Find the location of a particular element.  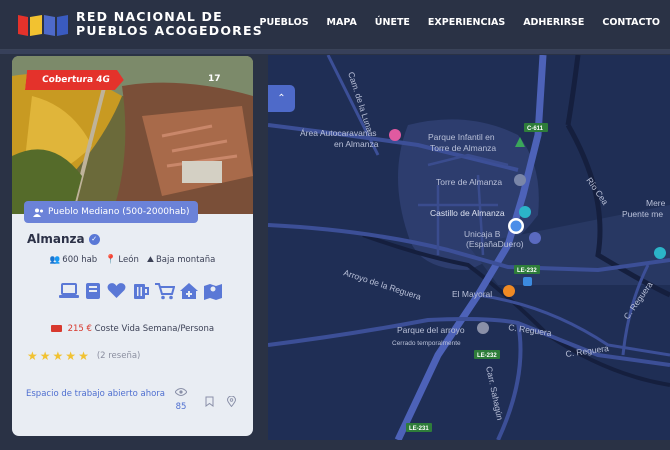

poi-torre: Torre de Almanza is located at coordinates (469, 182).